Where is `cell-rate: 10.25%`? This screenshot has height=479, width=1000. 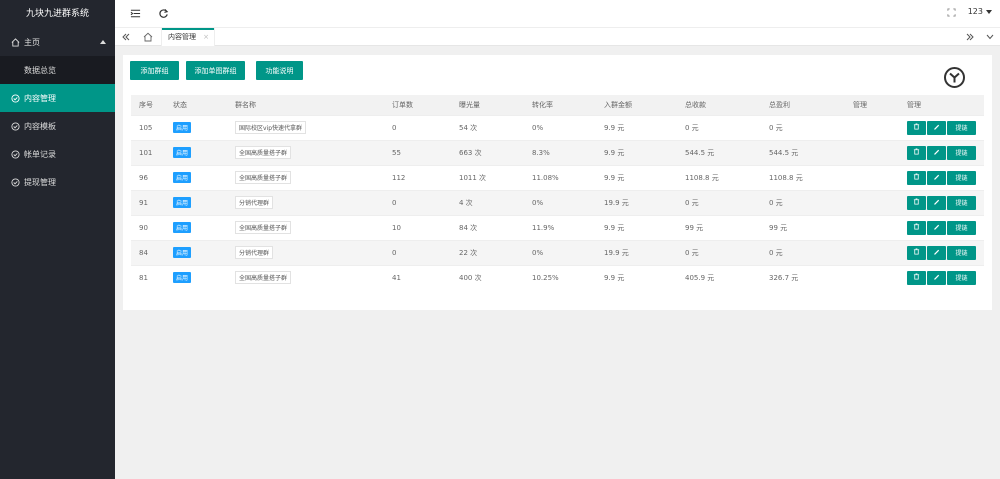 cell-rate: 10.25% is located at coordinates (560, 277).